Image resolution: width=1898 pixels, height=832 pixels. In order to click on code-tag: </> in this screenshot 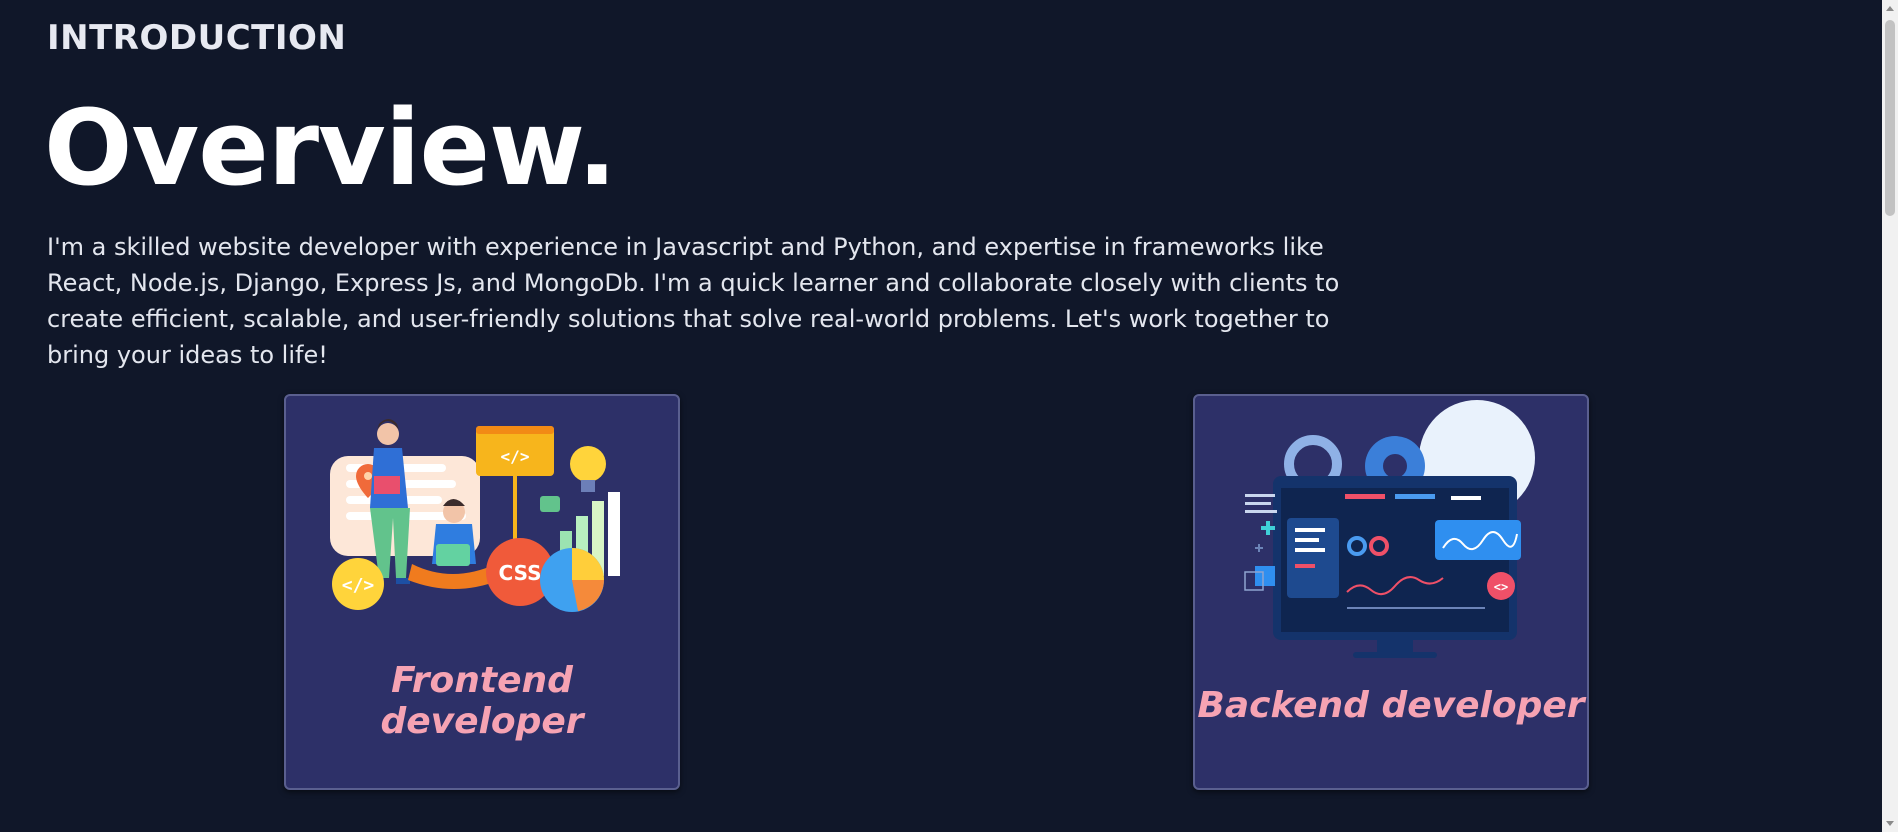, I will do `click(515, 456)`.